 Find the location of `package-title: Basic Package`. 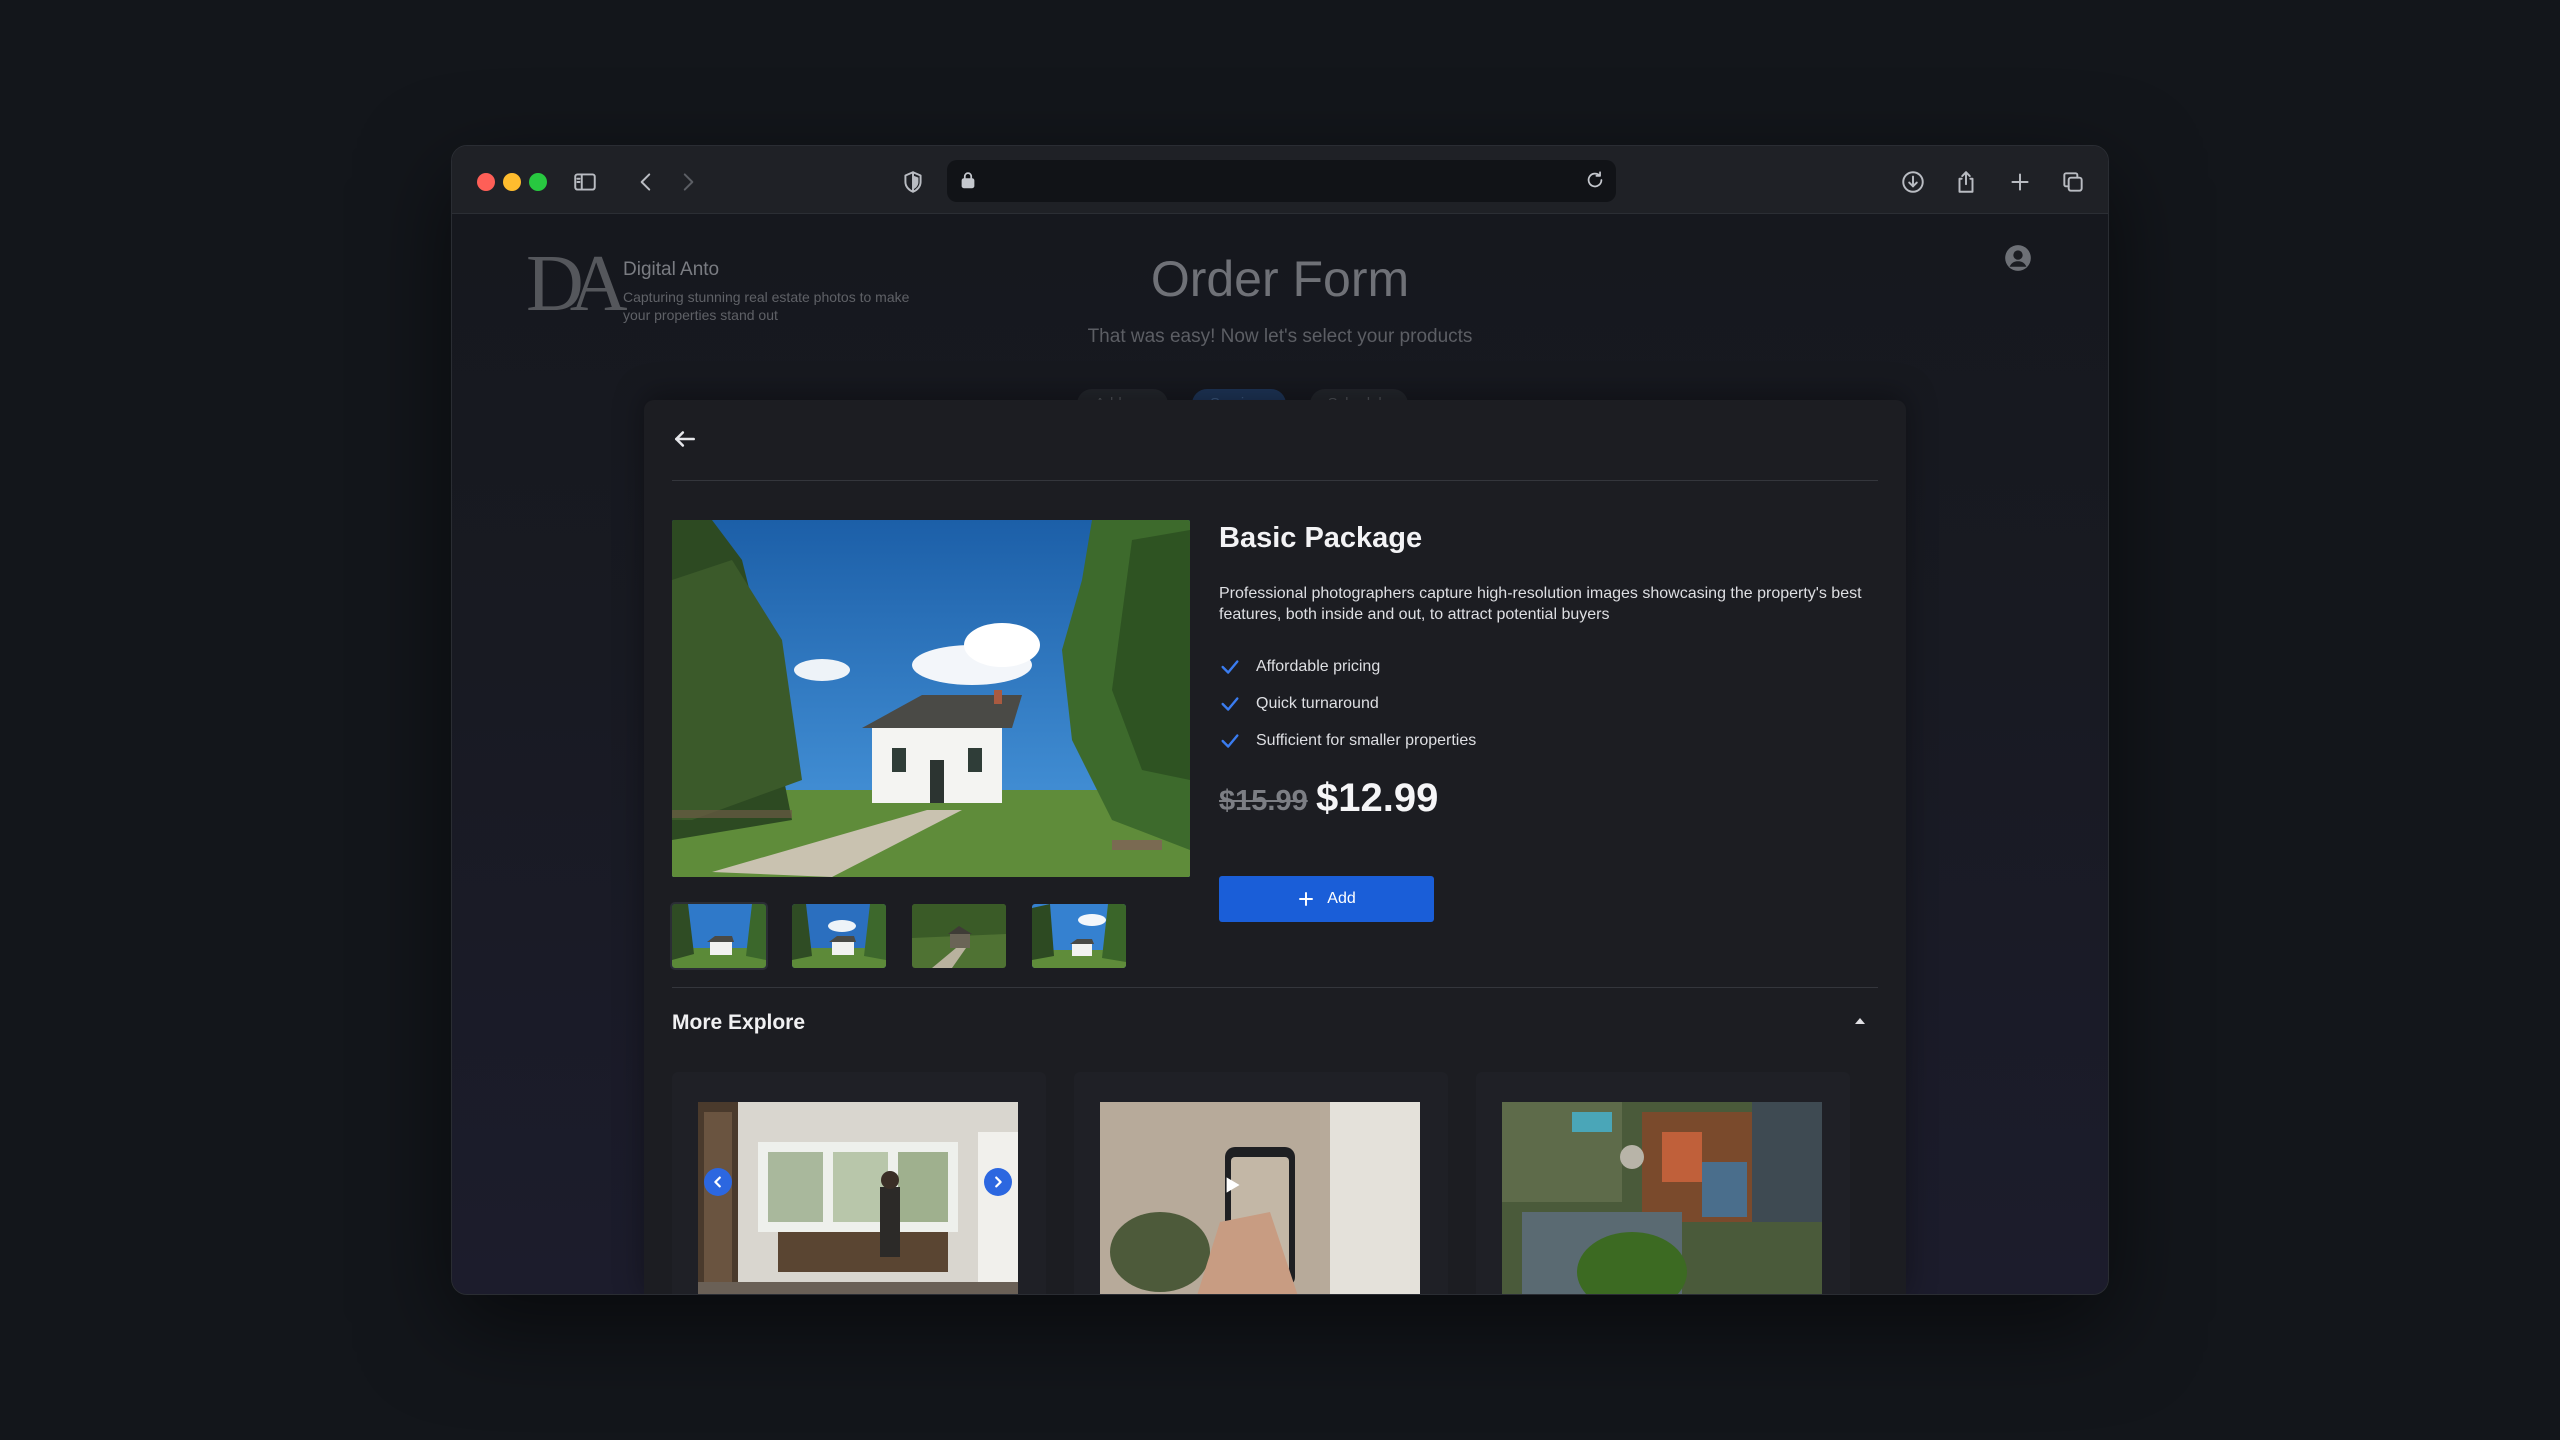

package-title: Basic Package is located at coordinates (1321, 538).